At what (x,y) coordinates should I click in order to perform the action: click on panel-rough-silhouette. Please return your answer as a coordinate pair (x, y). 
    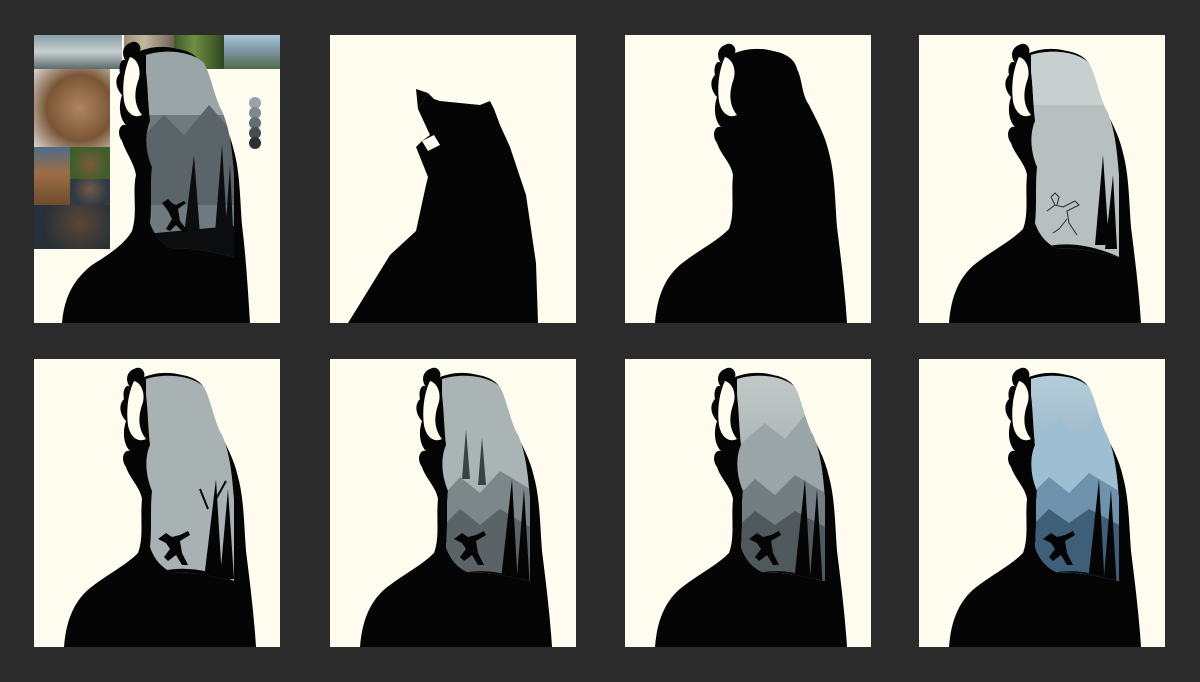
    Looking at the image, I should click on (453, 179).